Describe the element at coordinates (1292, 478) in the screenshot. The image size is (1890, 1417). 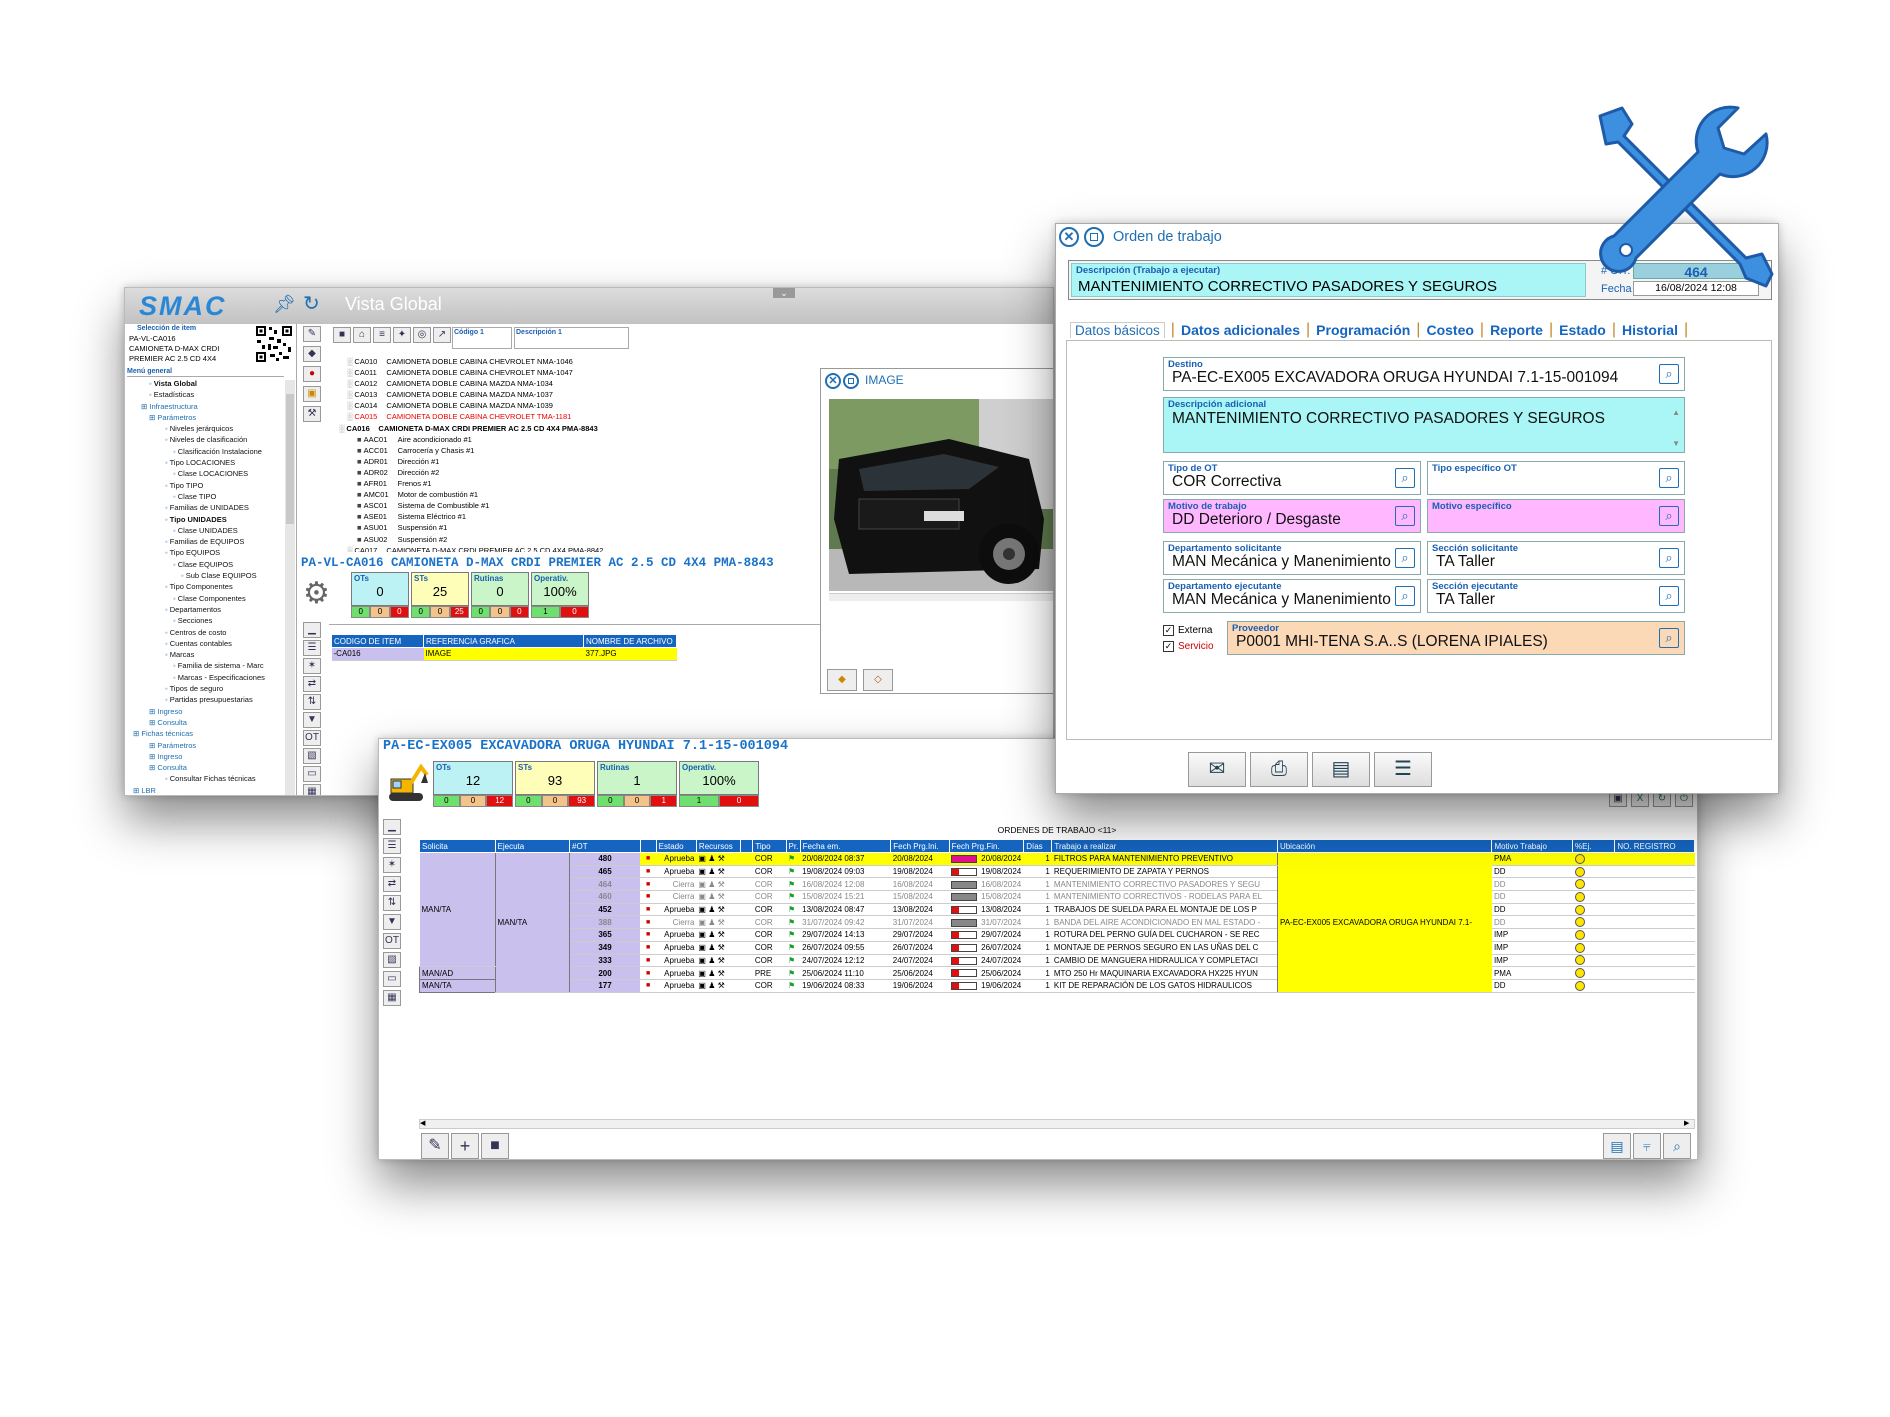
I see `tipo-ot-field: Tipo de OT COR Correctiva ⌕` at that location.